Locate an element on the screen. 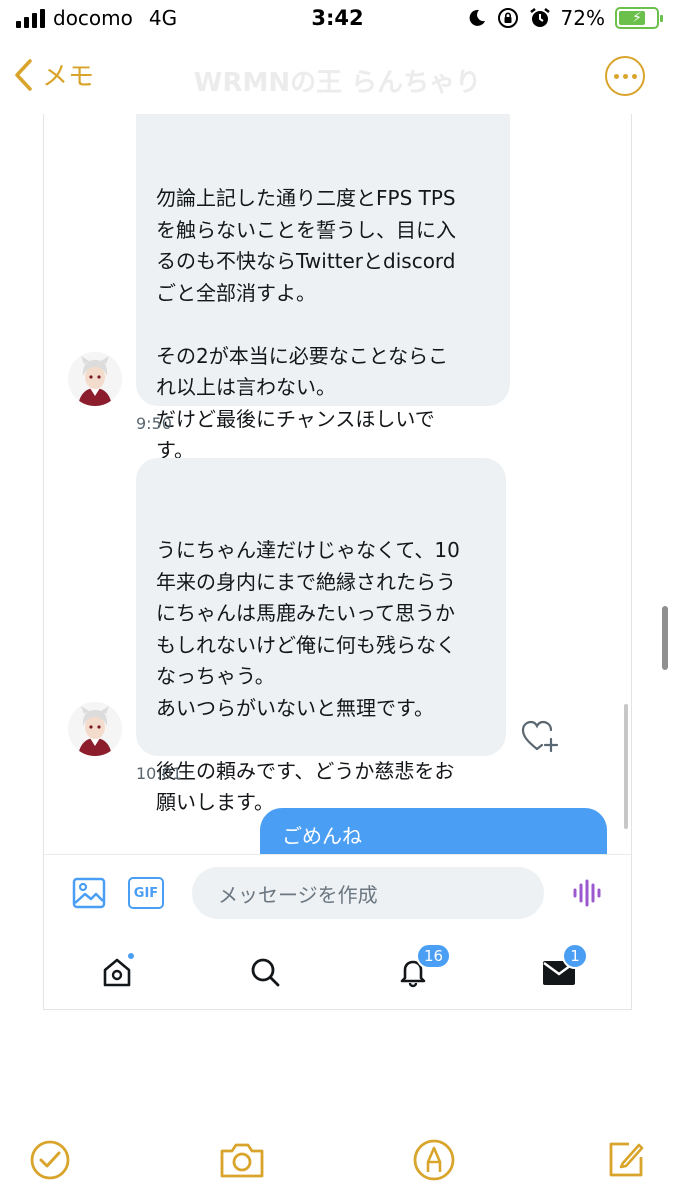  checklist-button is located at coordinates (50, 1160).